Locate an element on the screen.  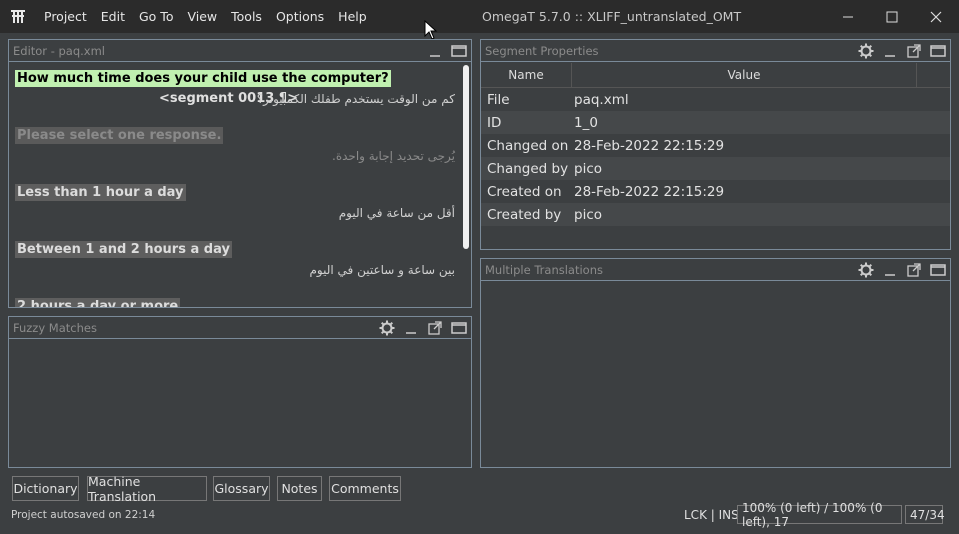
tab-machine-translation: Machine Translation is located at coordinates (147, 489).